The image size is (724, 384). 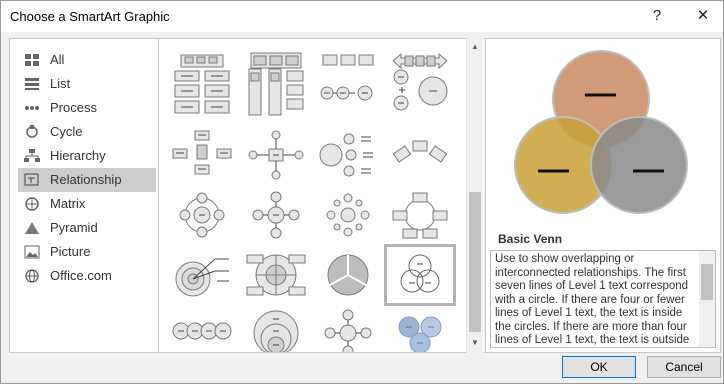 I want to click on category-item-pyramid: Pyramid, so click(x=87, y=228).